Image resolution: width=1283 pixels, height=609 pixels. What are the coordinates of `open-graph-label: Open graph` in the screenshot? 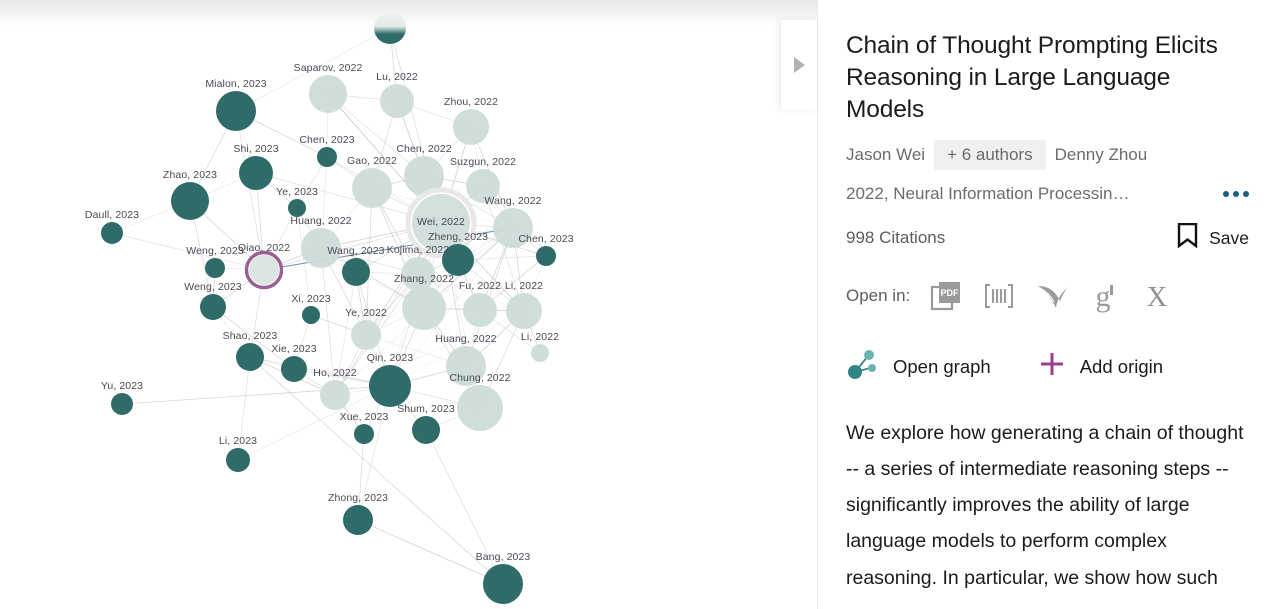 It's located at (942, 366).